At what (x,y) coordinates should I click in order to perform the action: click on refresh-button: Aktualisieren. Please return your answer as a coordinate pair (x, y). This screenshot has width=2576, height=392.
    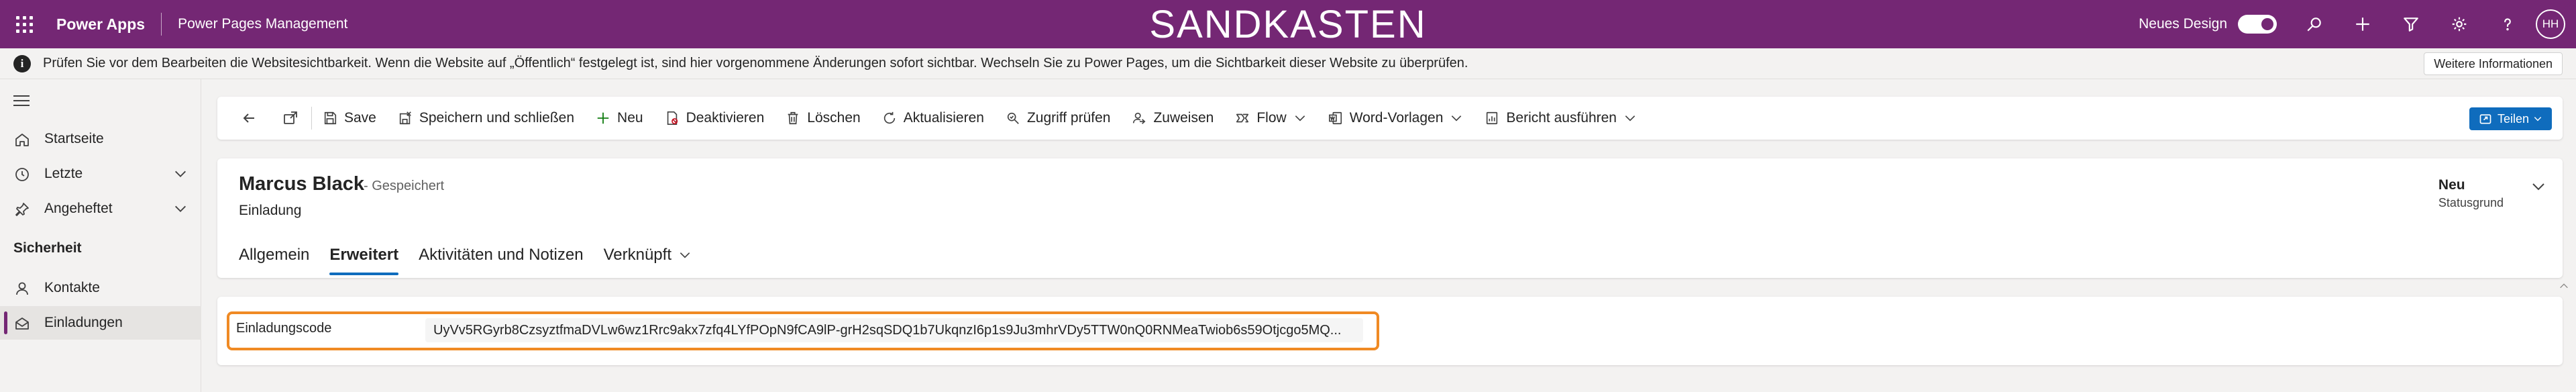
    Looking at the image, I should click on (933, 119).